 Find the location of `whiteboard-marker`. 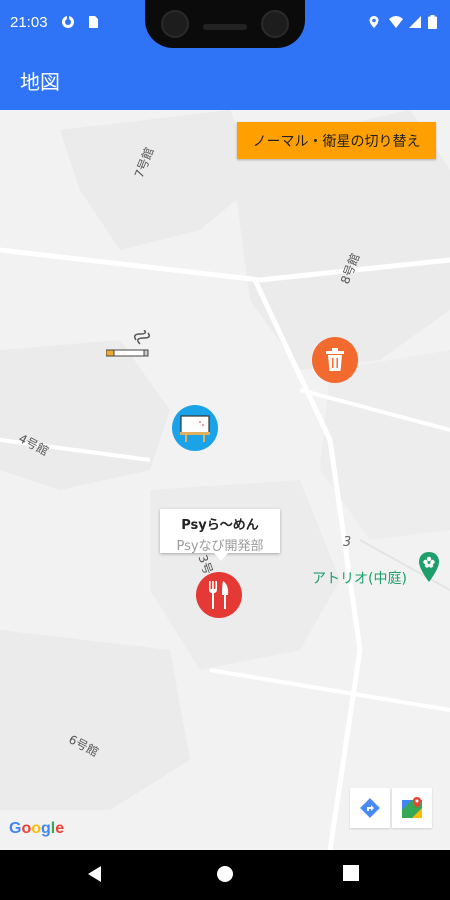

whiteboard-marker is located at coordinates (195, 428).